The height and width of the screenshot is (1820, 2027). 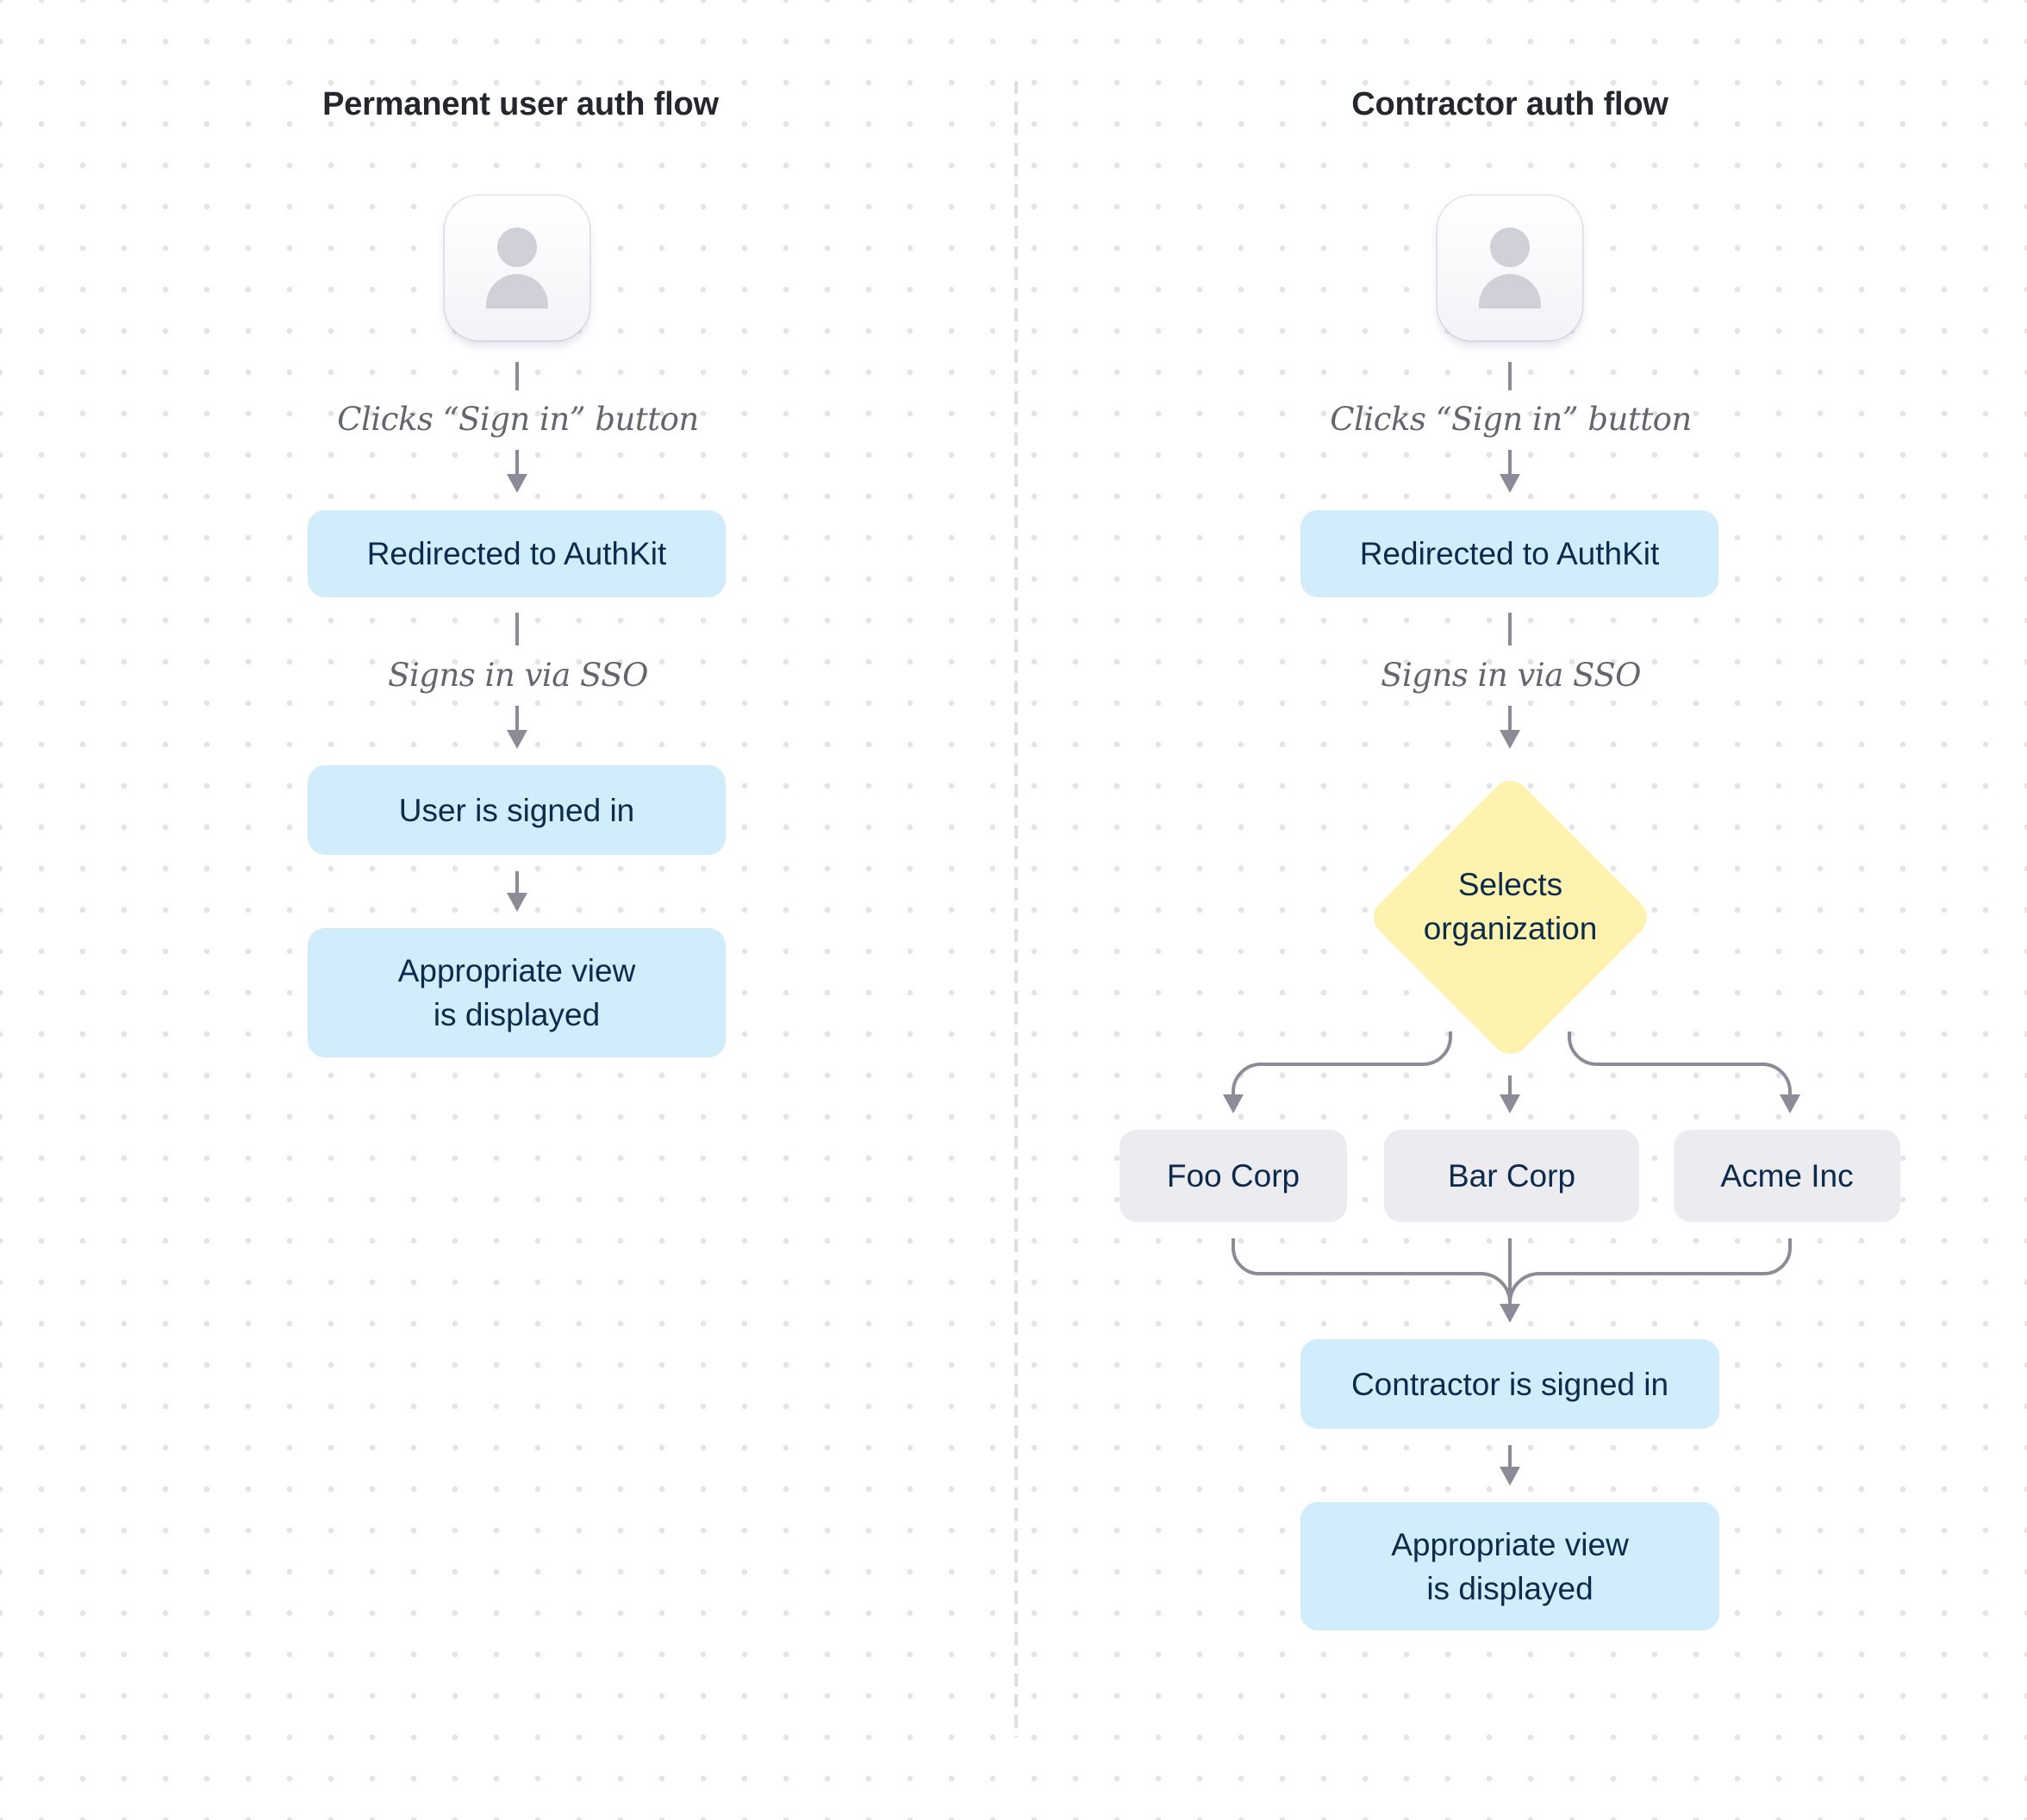 I want to click on arrowhead-right-to-authkit, so click(x=1510, y=484).